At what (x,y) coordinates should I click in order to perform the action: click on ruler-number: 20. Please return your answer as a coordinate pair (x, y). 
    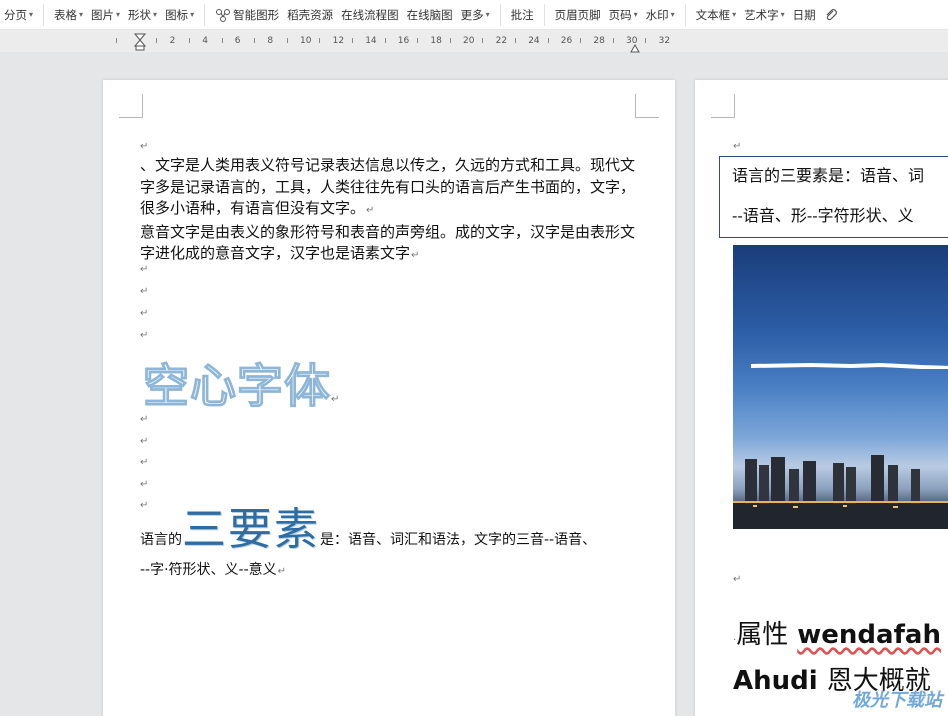
    Looking at the image, I should click on (469, 41).